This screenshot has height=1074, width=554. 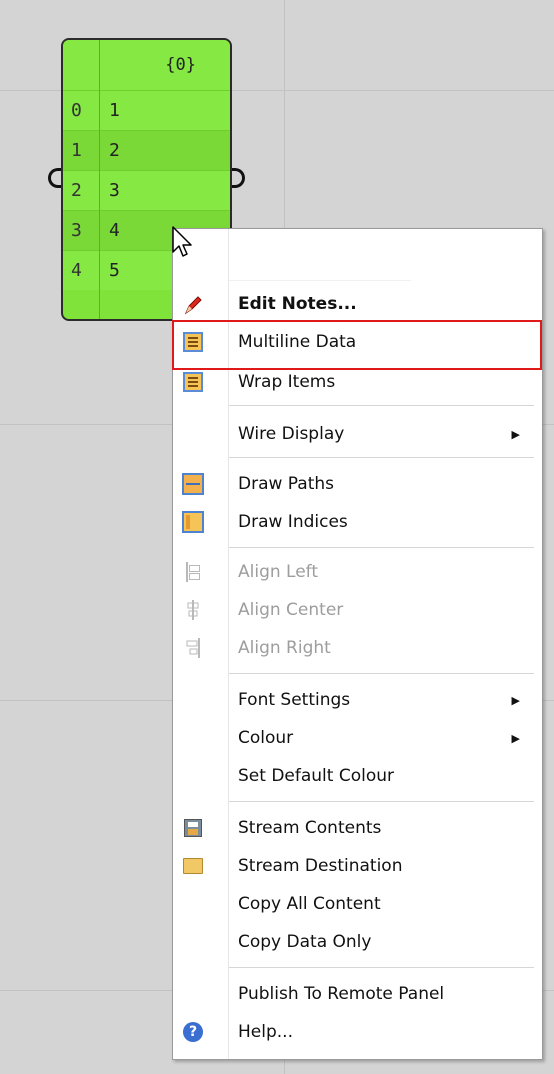 I want to click on menu-item-label: Copy Data Only, so click(x=305, y=942).